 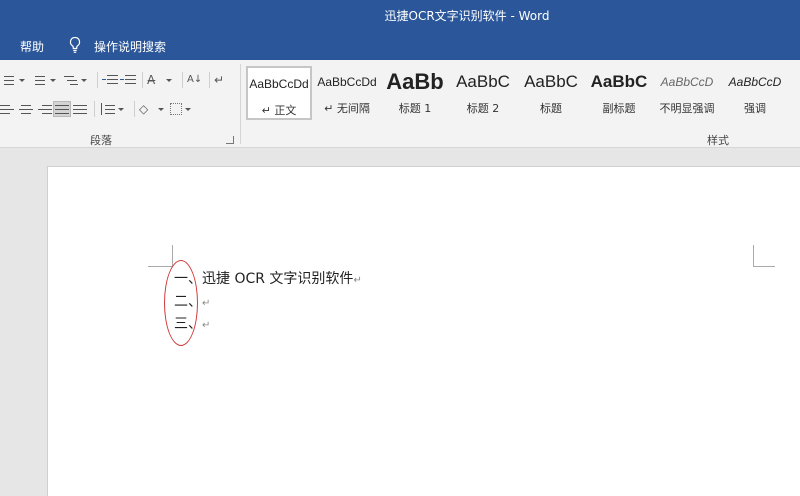 I want to click on justify-icon, so click(x=62, y=109).